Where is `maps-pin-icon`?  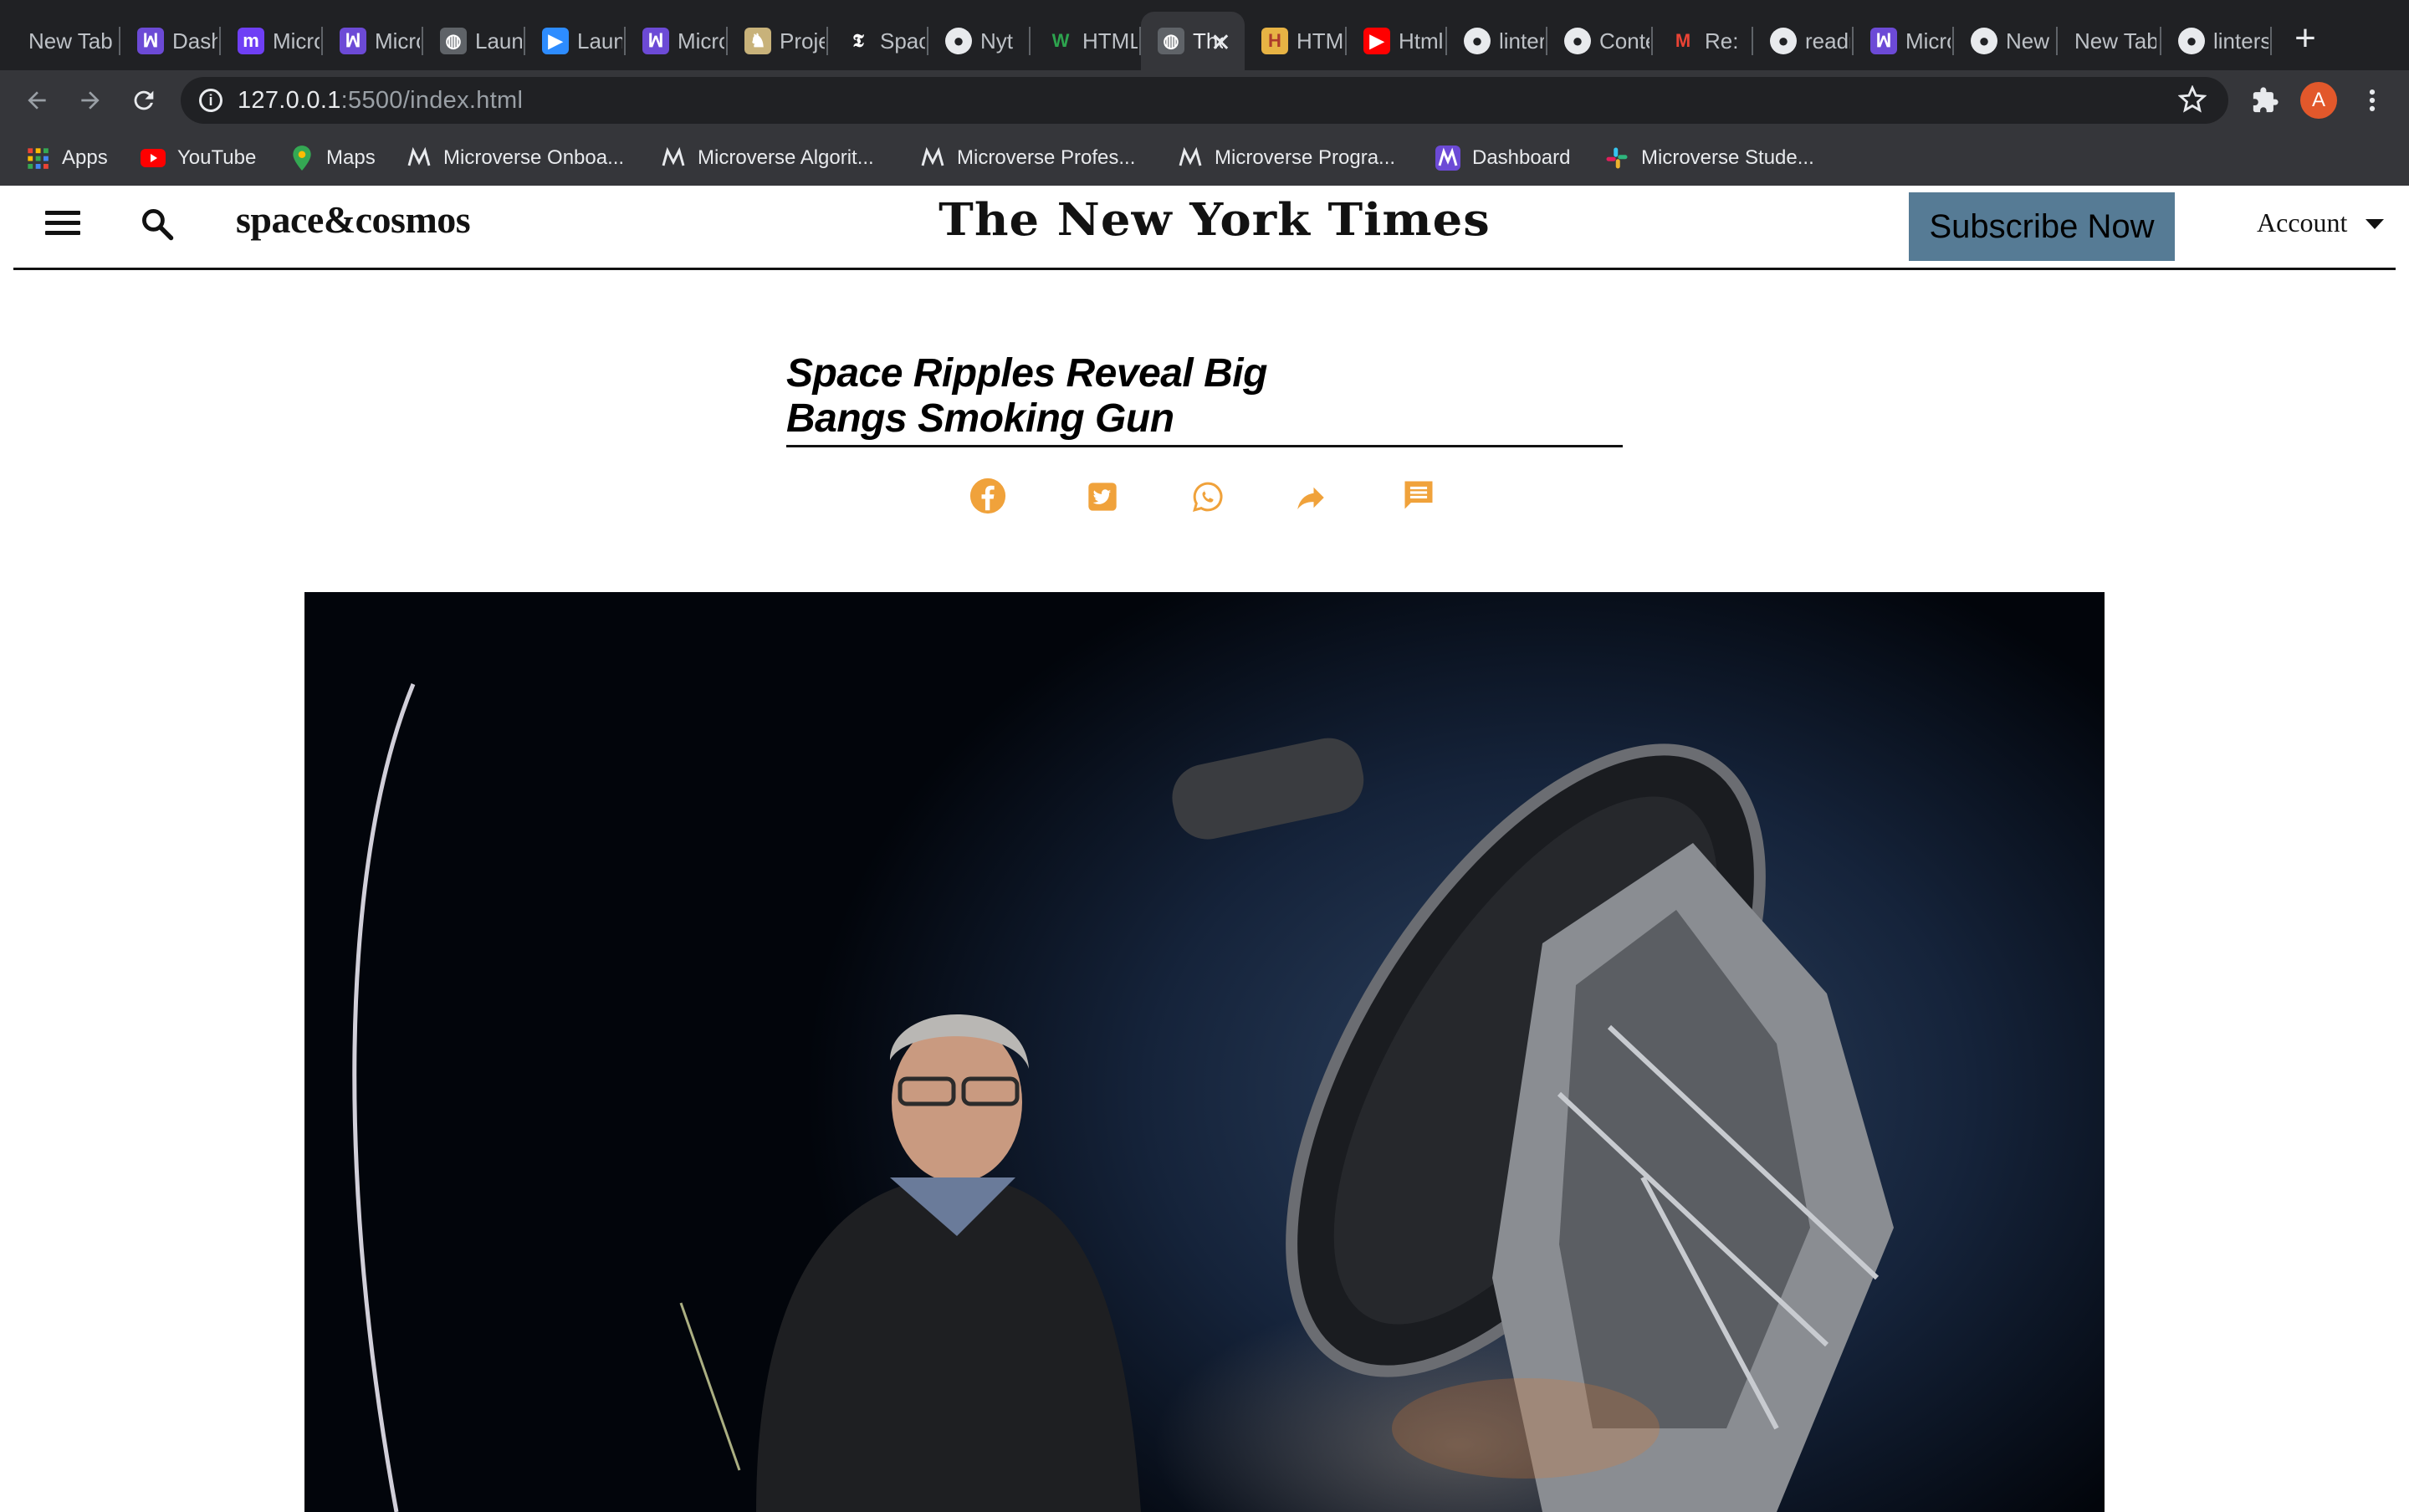 maps-pin-icon is located at coordinates (302, 158).